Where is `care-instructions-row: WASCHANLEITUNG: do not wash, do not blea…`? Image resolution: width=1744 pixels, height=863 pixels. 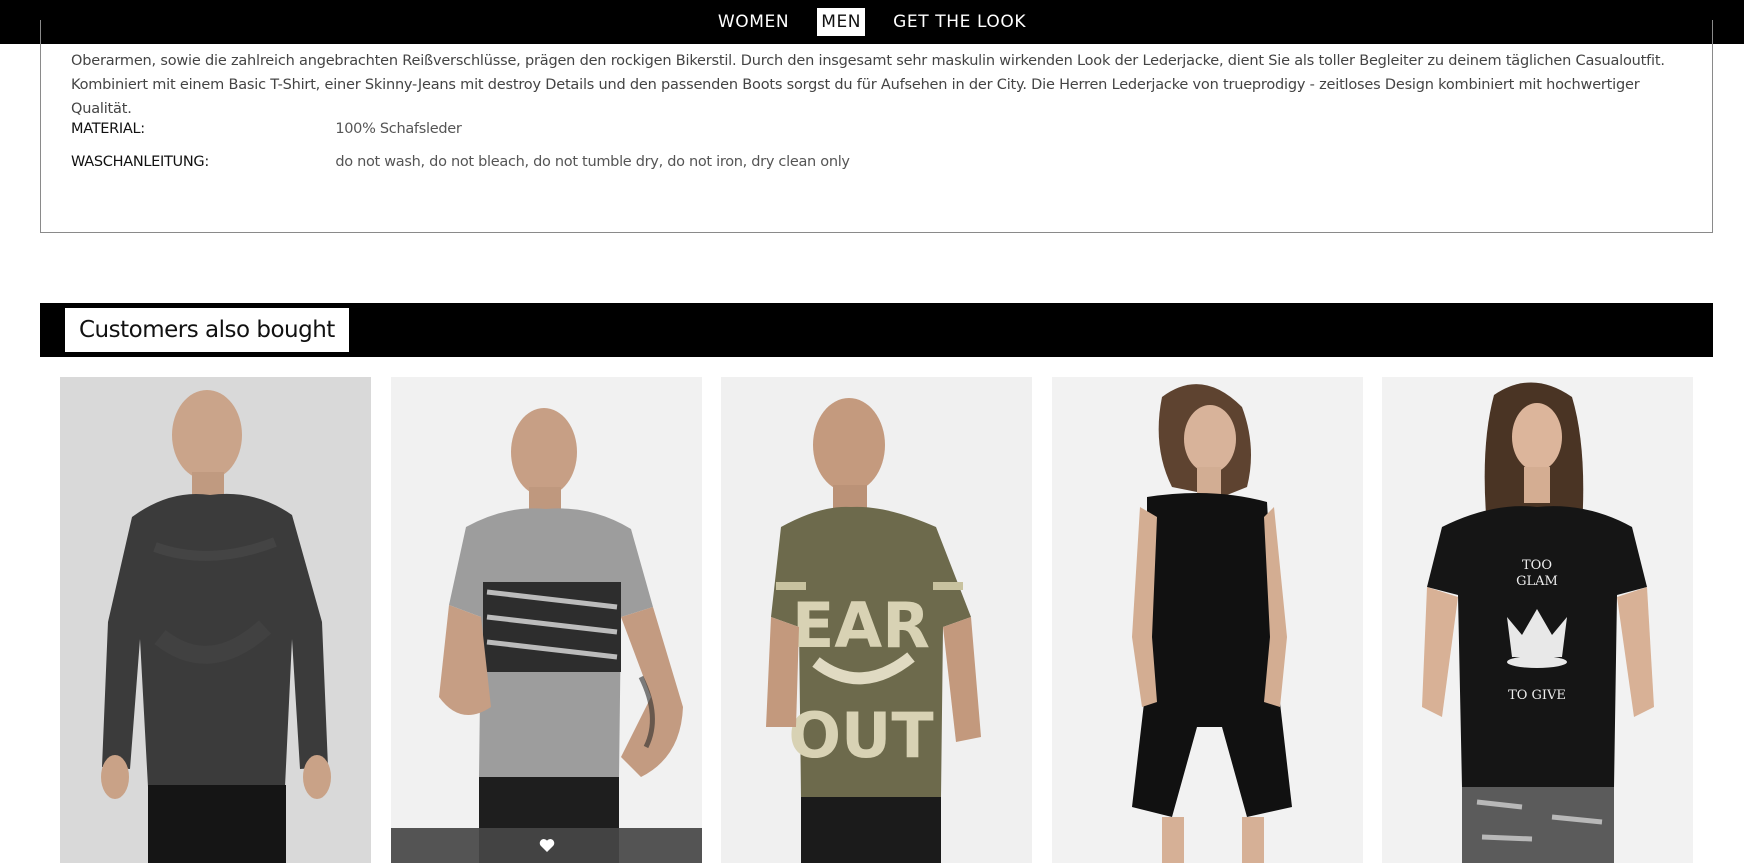 care-instructions-row: WASCHANLEITUNG: do not wash, do not blea… is located at coordinates (460, 162).